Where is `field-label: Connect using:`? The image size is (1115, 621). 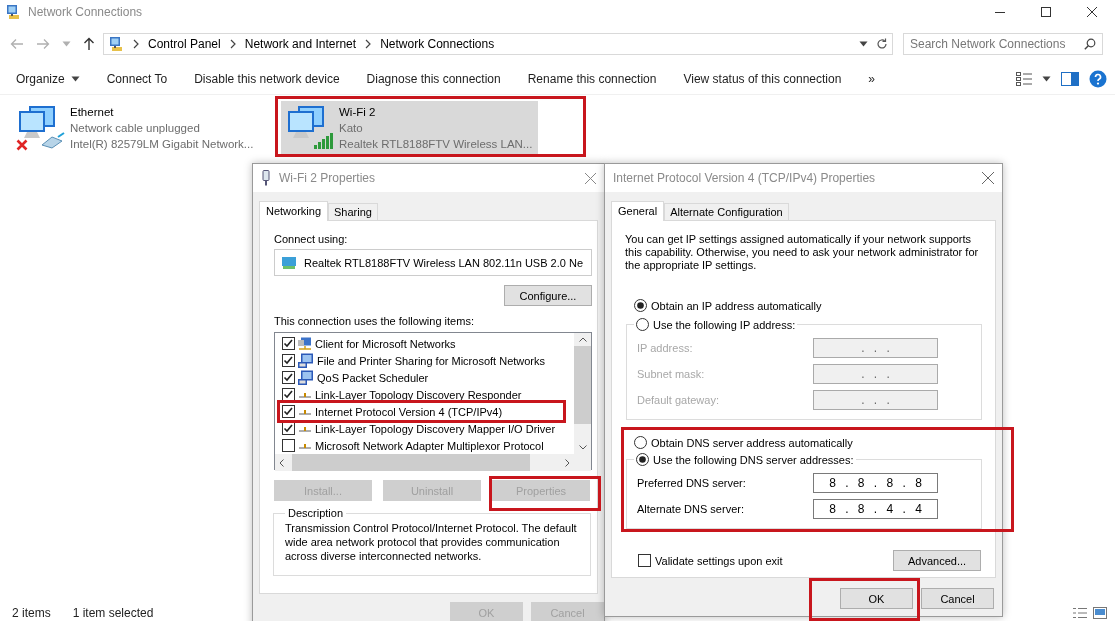
field-label: Connect using: is located at coordinates (311, 239).